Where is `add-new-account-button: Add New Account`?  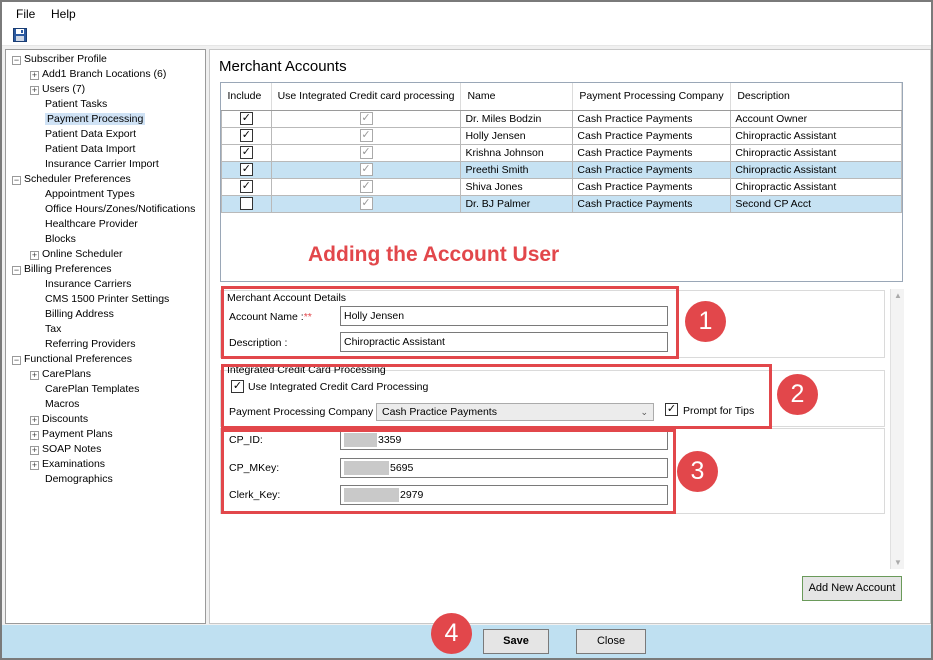 add-new-account-button: Add New Account is located at coordinates (852, 588).